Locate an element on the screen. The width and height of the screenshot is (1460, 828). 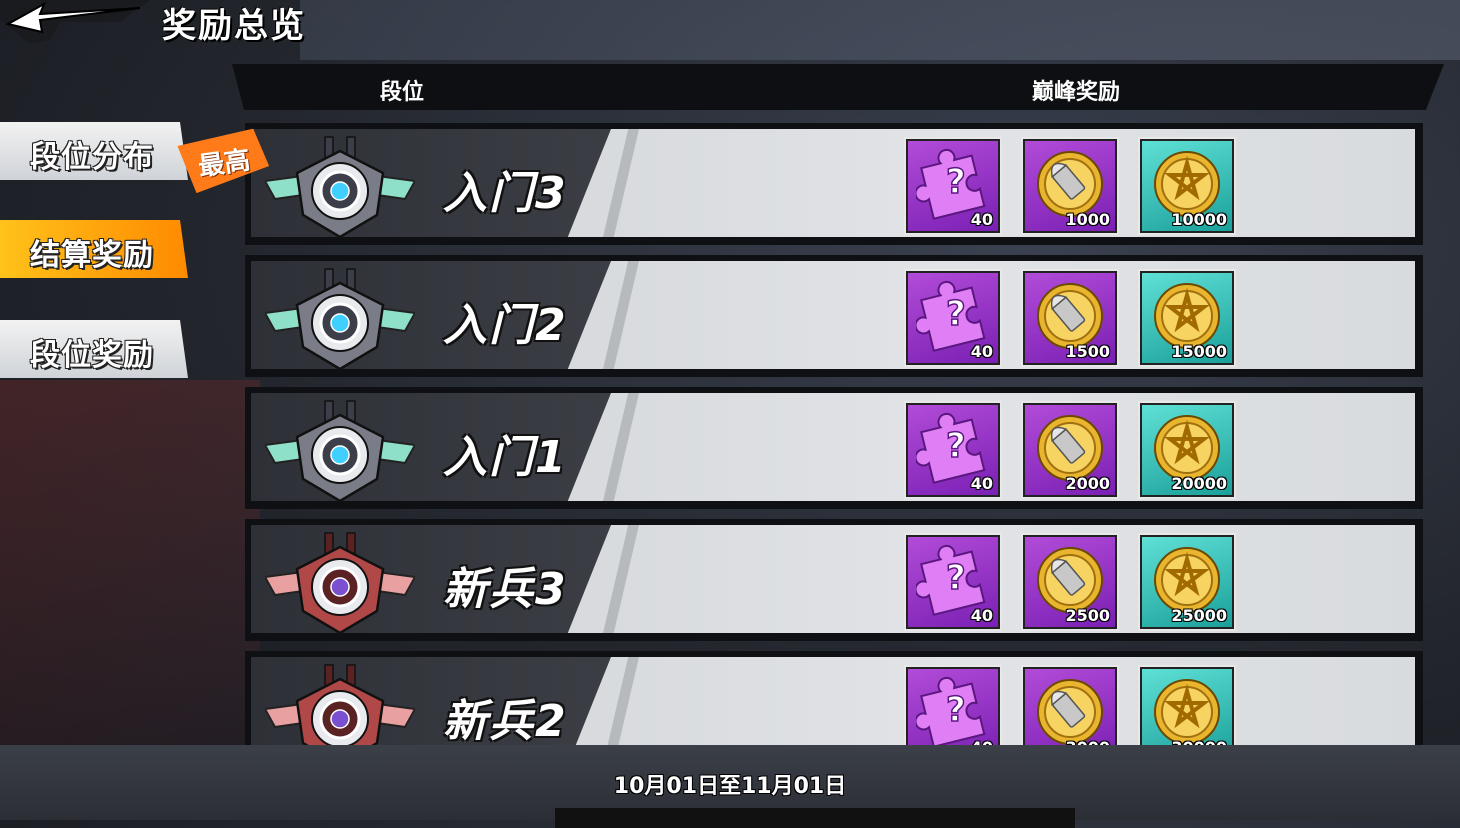
tab-rank-distribution: 段位分布 is located at coordinates (94, 151).